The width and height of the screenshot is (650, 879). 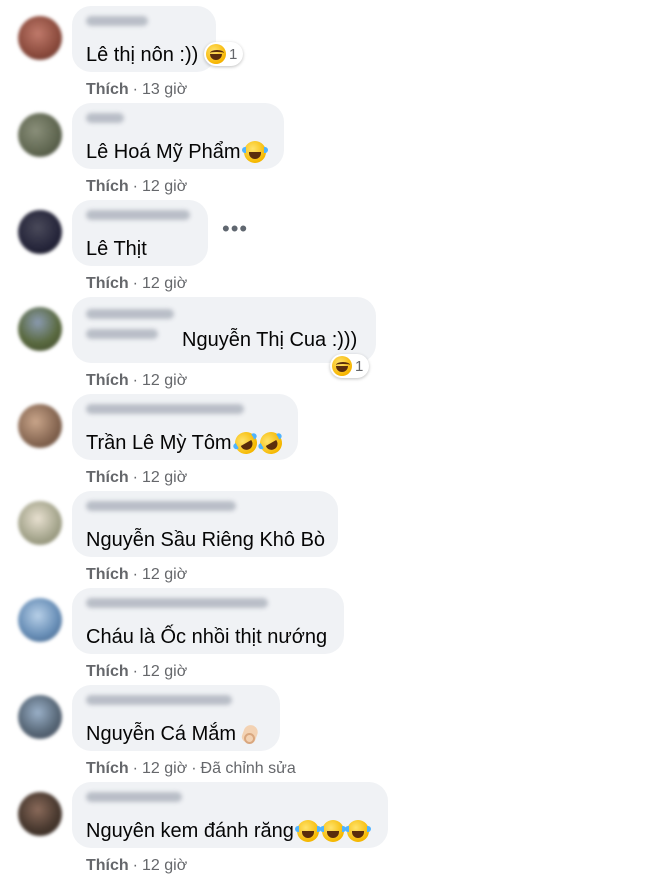 I want to click on comment-bubble: Lê Thịt, so click(x=140, y=233).